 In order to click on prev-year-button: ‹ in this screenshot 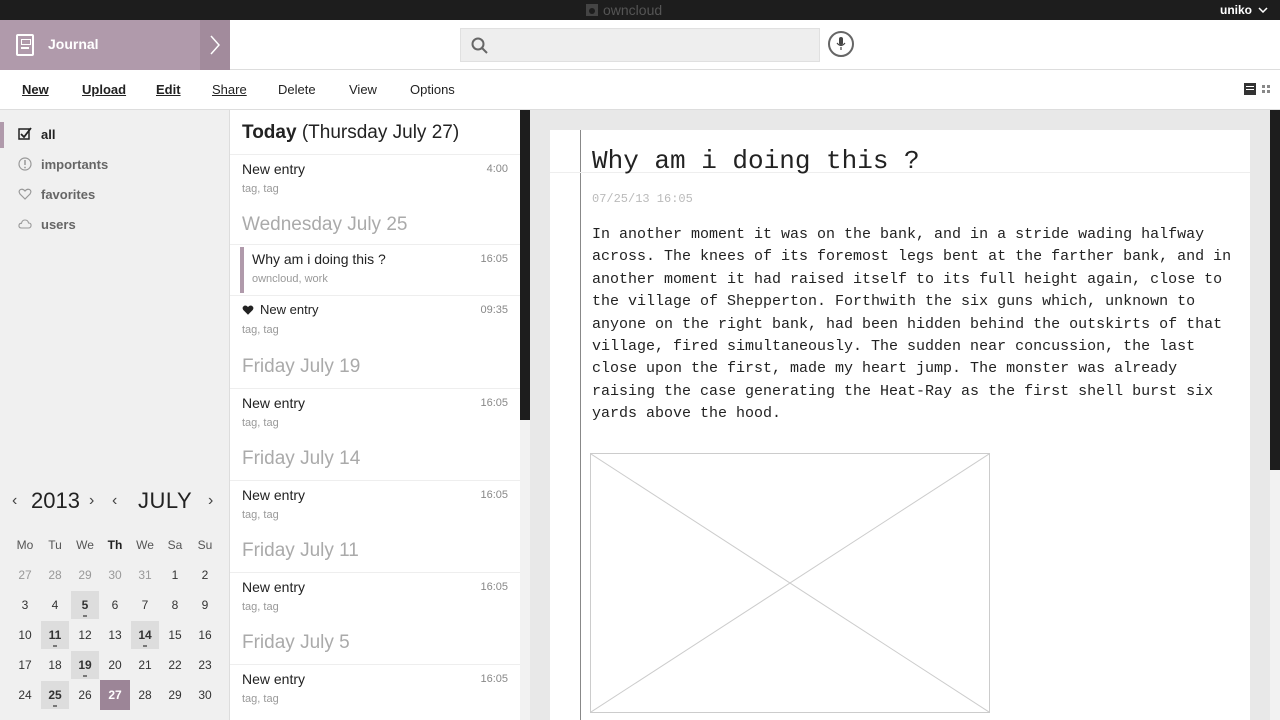, I will do `click(14, 501)`.